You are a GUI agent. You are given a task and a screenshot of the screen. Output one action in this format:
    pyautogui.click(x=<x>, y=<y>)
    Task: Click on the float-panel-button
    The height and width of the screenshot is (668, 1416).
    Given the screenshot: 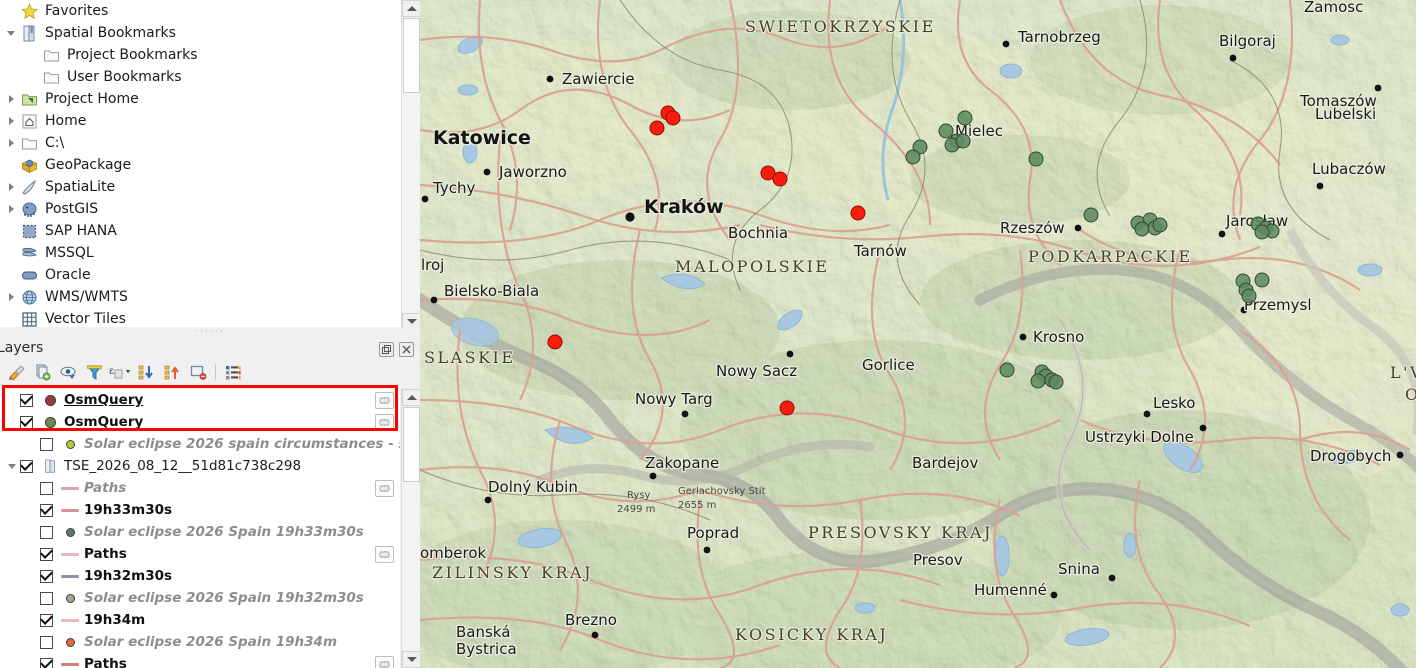 What is the action you would take?
    pyautogui.click(x=386, y=349)
    